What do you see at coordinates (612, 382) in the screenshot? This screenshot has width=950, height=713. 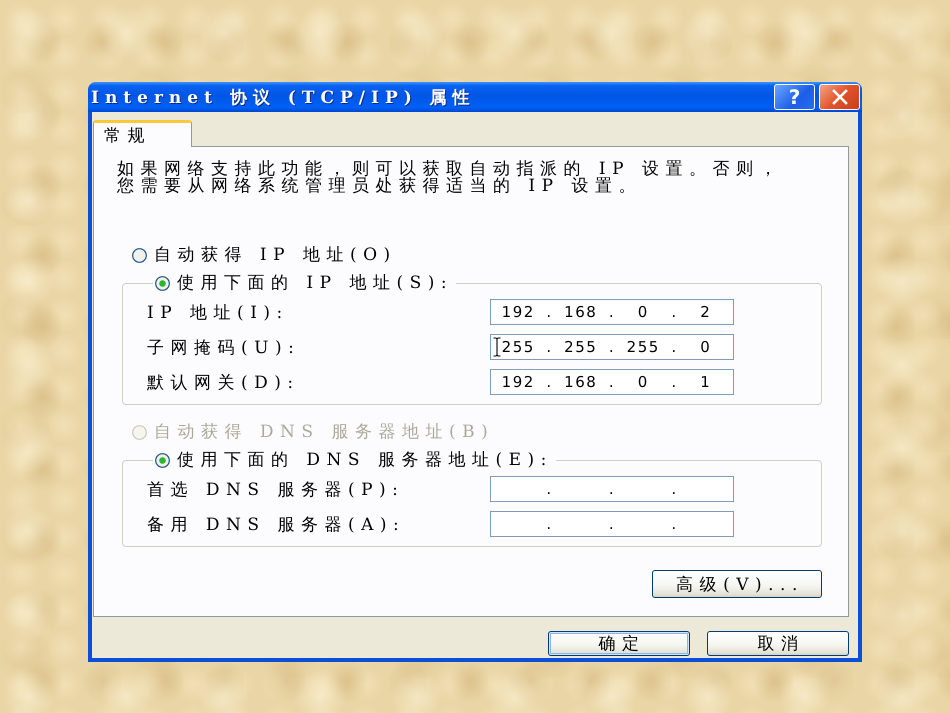 I see `ip-address-field: 192 . 168 . 0 . 1` at bounding box center [612, 382].